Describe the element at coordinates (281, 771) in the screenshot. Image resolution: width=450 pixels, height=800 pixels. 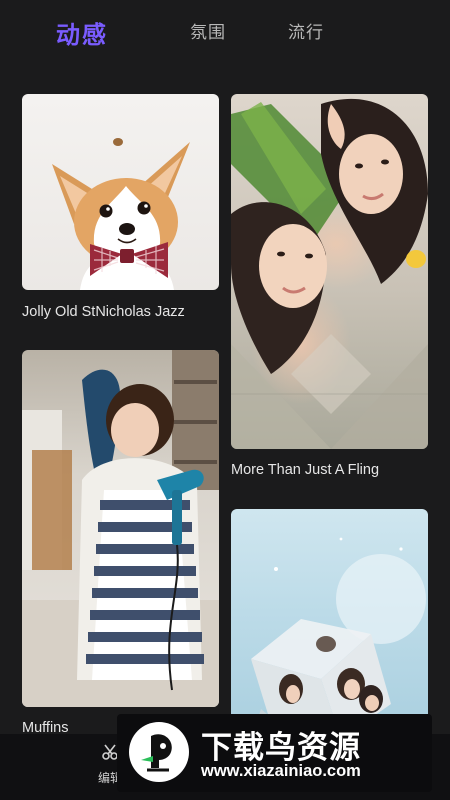
I see `watermark-url: www.xiazainiao.com` at that location.